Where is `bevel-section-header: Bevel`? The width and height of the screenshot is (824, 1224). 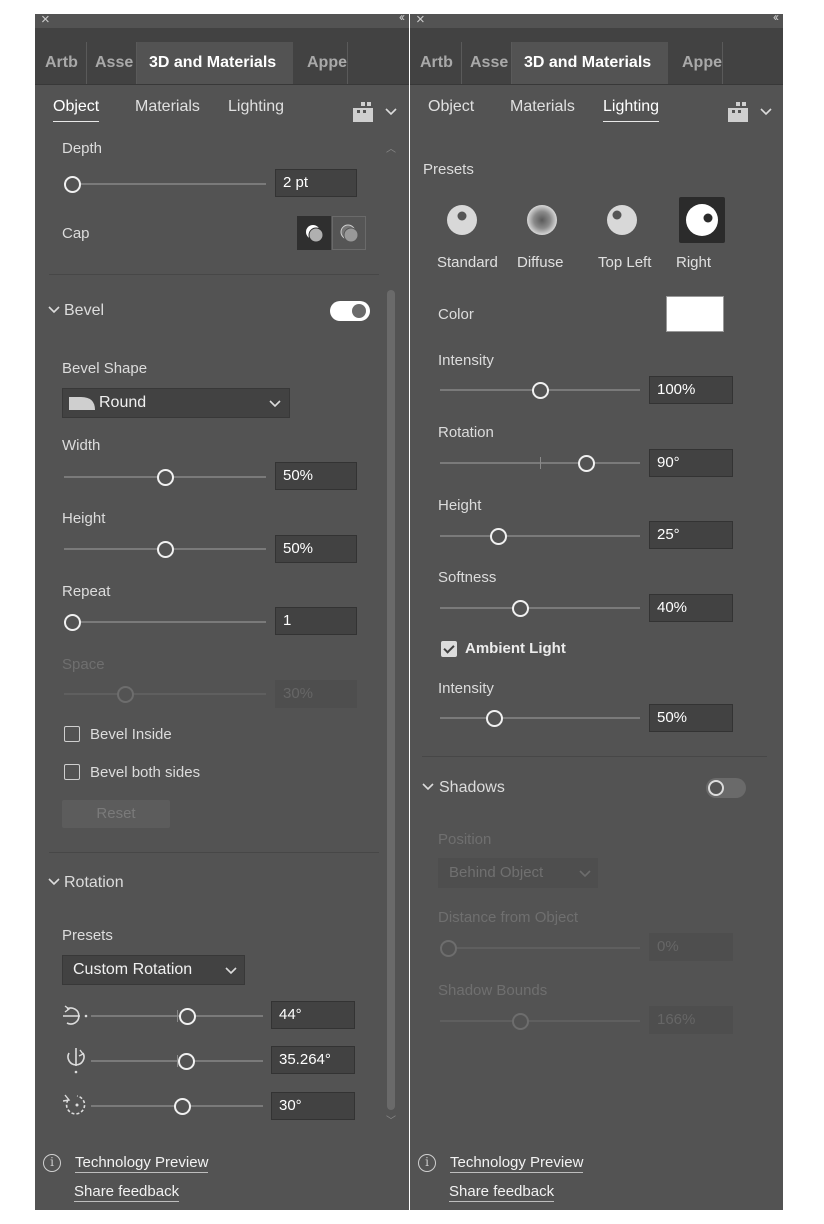 bevel-section-header: Bevel is located at coordinates (84, 311).